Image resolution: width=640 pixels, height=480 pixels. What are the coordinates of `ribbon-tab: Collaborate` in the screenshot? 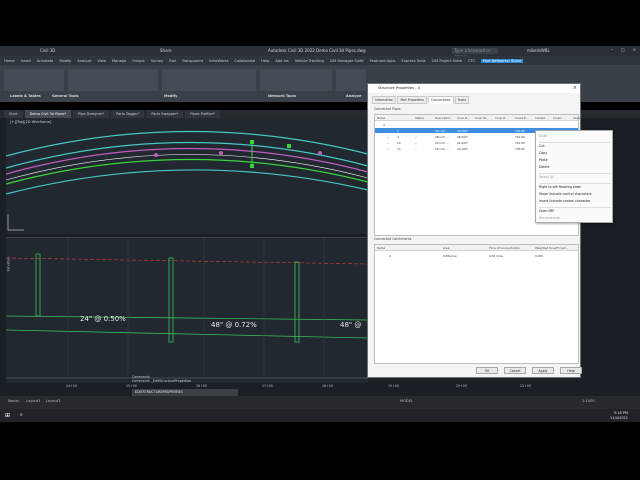 It's located at (244, 61).